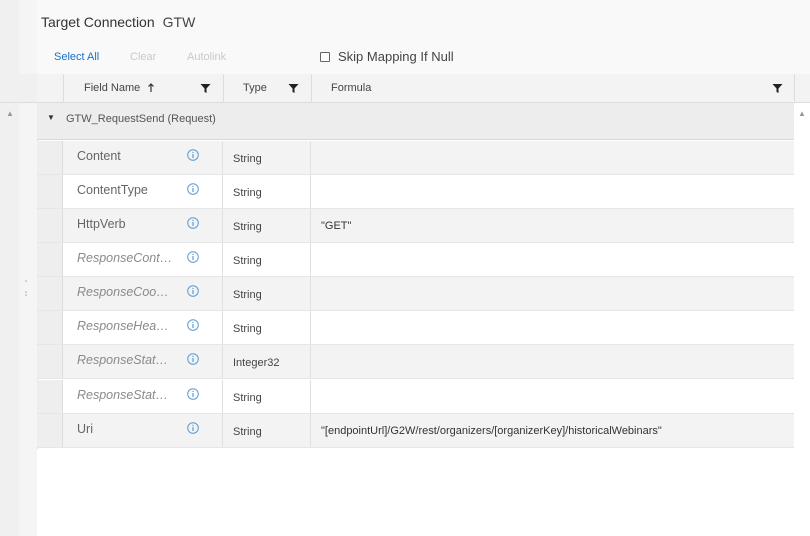 The height and width of the screenshot is (536, 810). I want to click on type-cell: Integer32, so click(267, 361).